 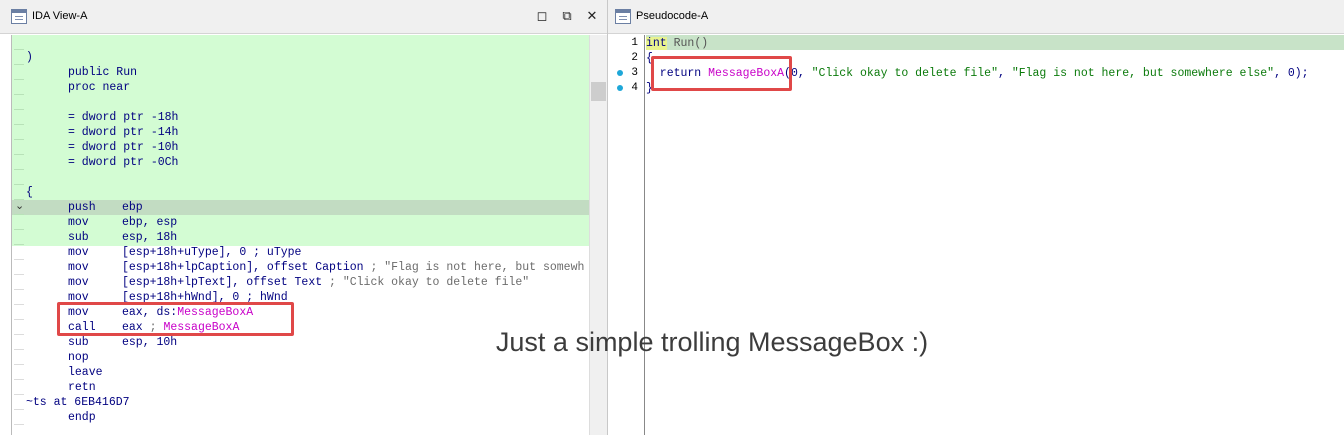 I want to click on line-number: 1, so click(x=634, y=43).